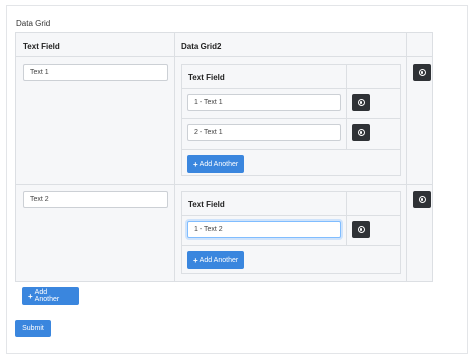 This screenshot has height=361, width=474. Describe the element at coordinates (33, 328) in the screenshot. I see `submit-button: Submit` at that location.